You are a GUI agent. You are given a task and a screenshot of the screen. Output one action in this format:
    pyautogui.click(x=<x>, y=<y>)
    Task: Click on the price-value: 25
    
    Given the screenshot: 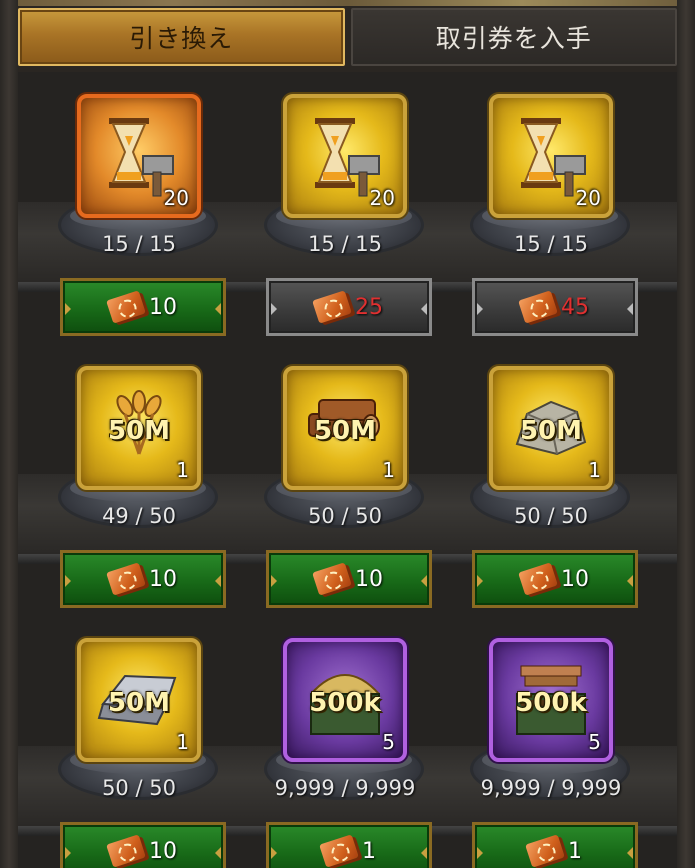 What is the action you would take?
    pyautogui.click(x=369, y=307)
    